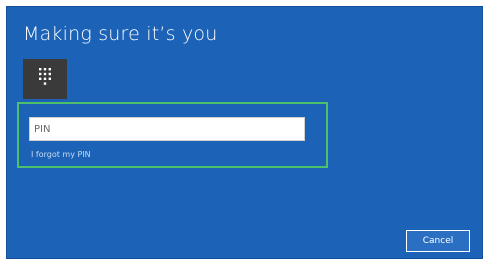  I want to click on cancel-button: Cancel, so click(438, 241).